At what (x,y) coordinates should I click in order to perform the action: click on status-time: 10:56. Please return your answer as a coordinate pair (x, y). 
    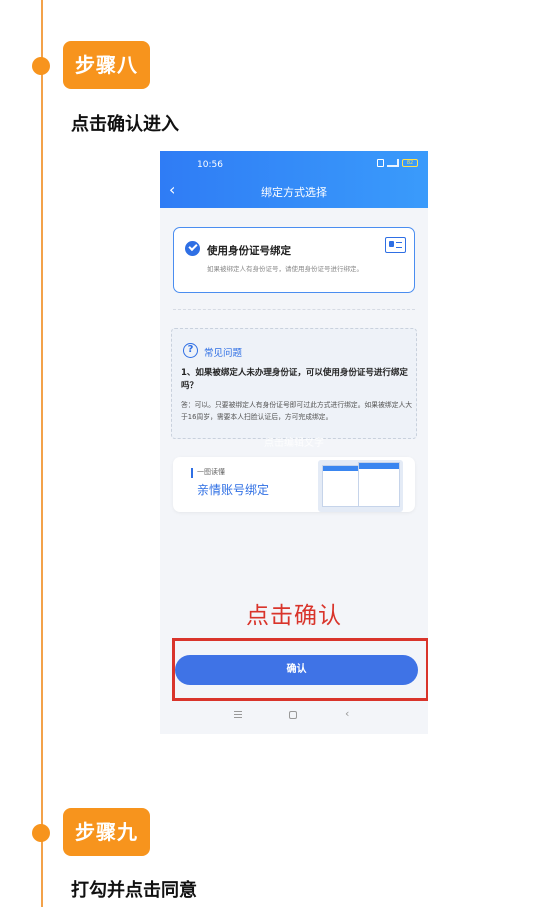
    Looking at the image, I should click on (210, 165).